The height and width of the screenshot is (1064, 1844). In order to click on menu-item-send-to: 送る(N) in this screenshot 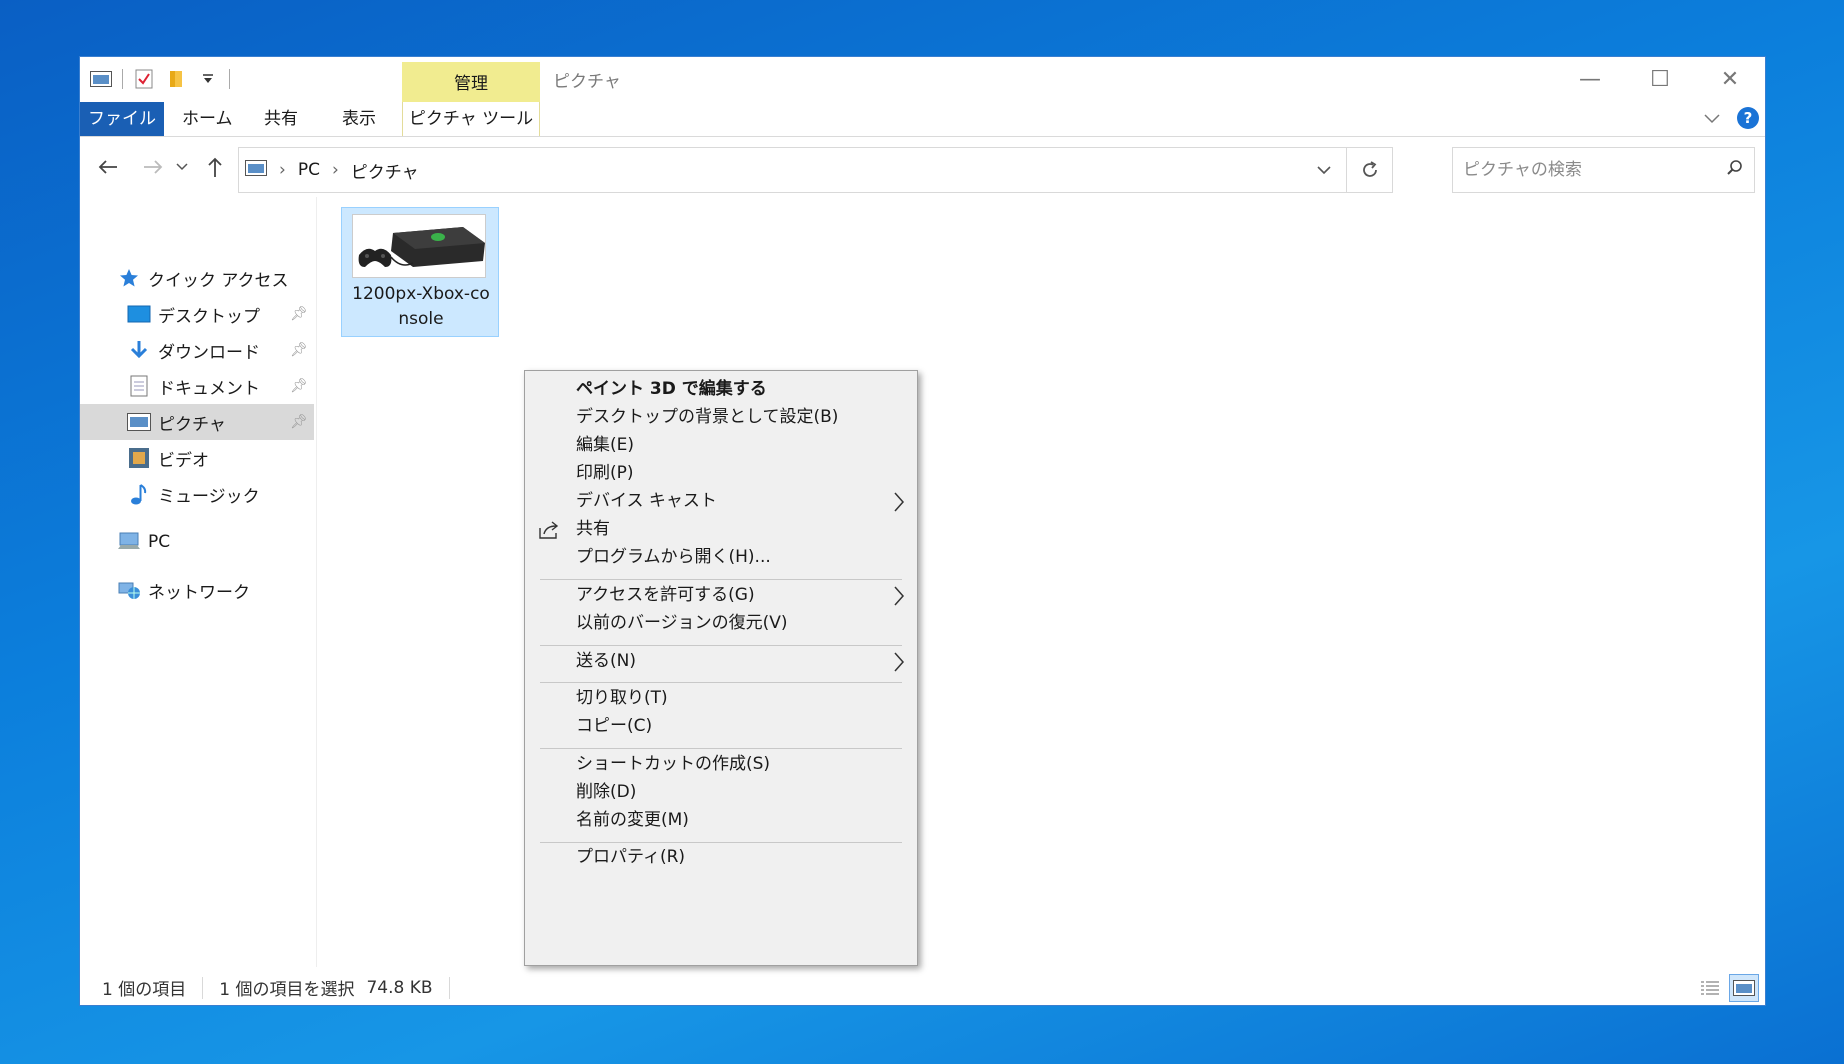, I will do `click(721, 661)`.